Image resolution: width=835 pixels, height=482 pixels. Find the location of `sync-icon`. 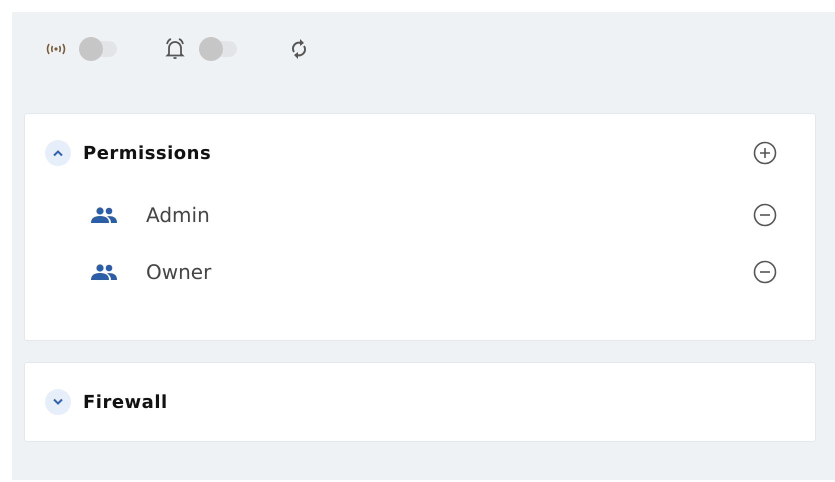

sync-icon is located at coordinates (299, 49).